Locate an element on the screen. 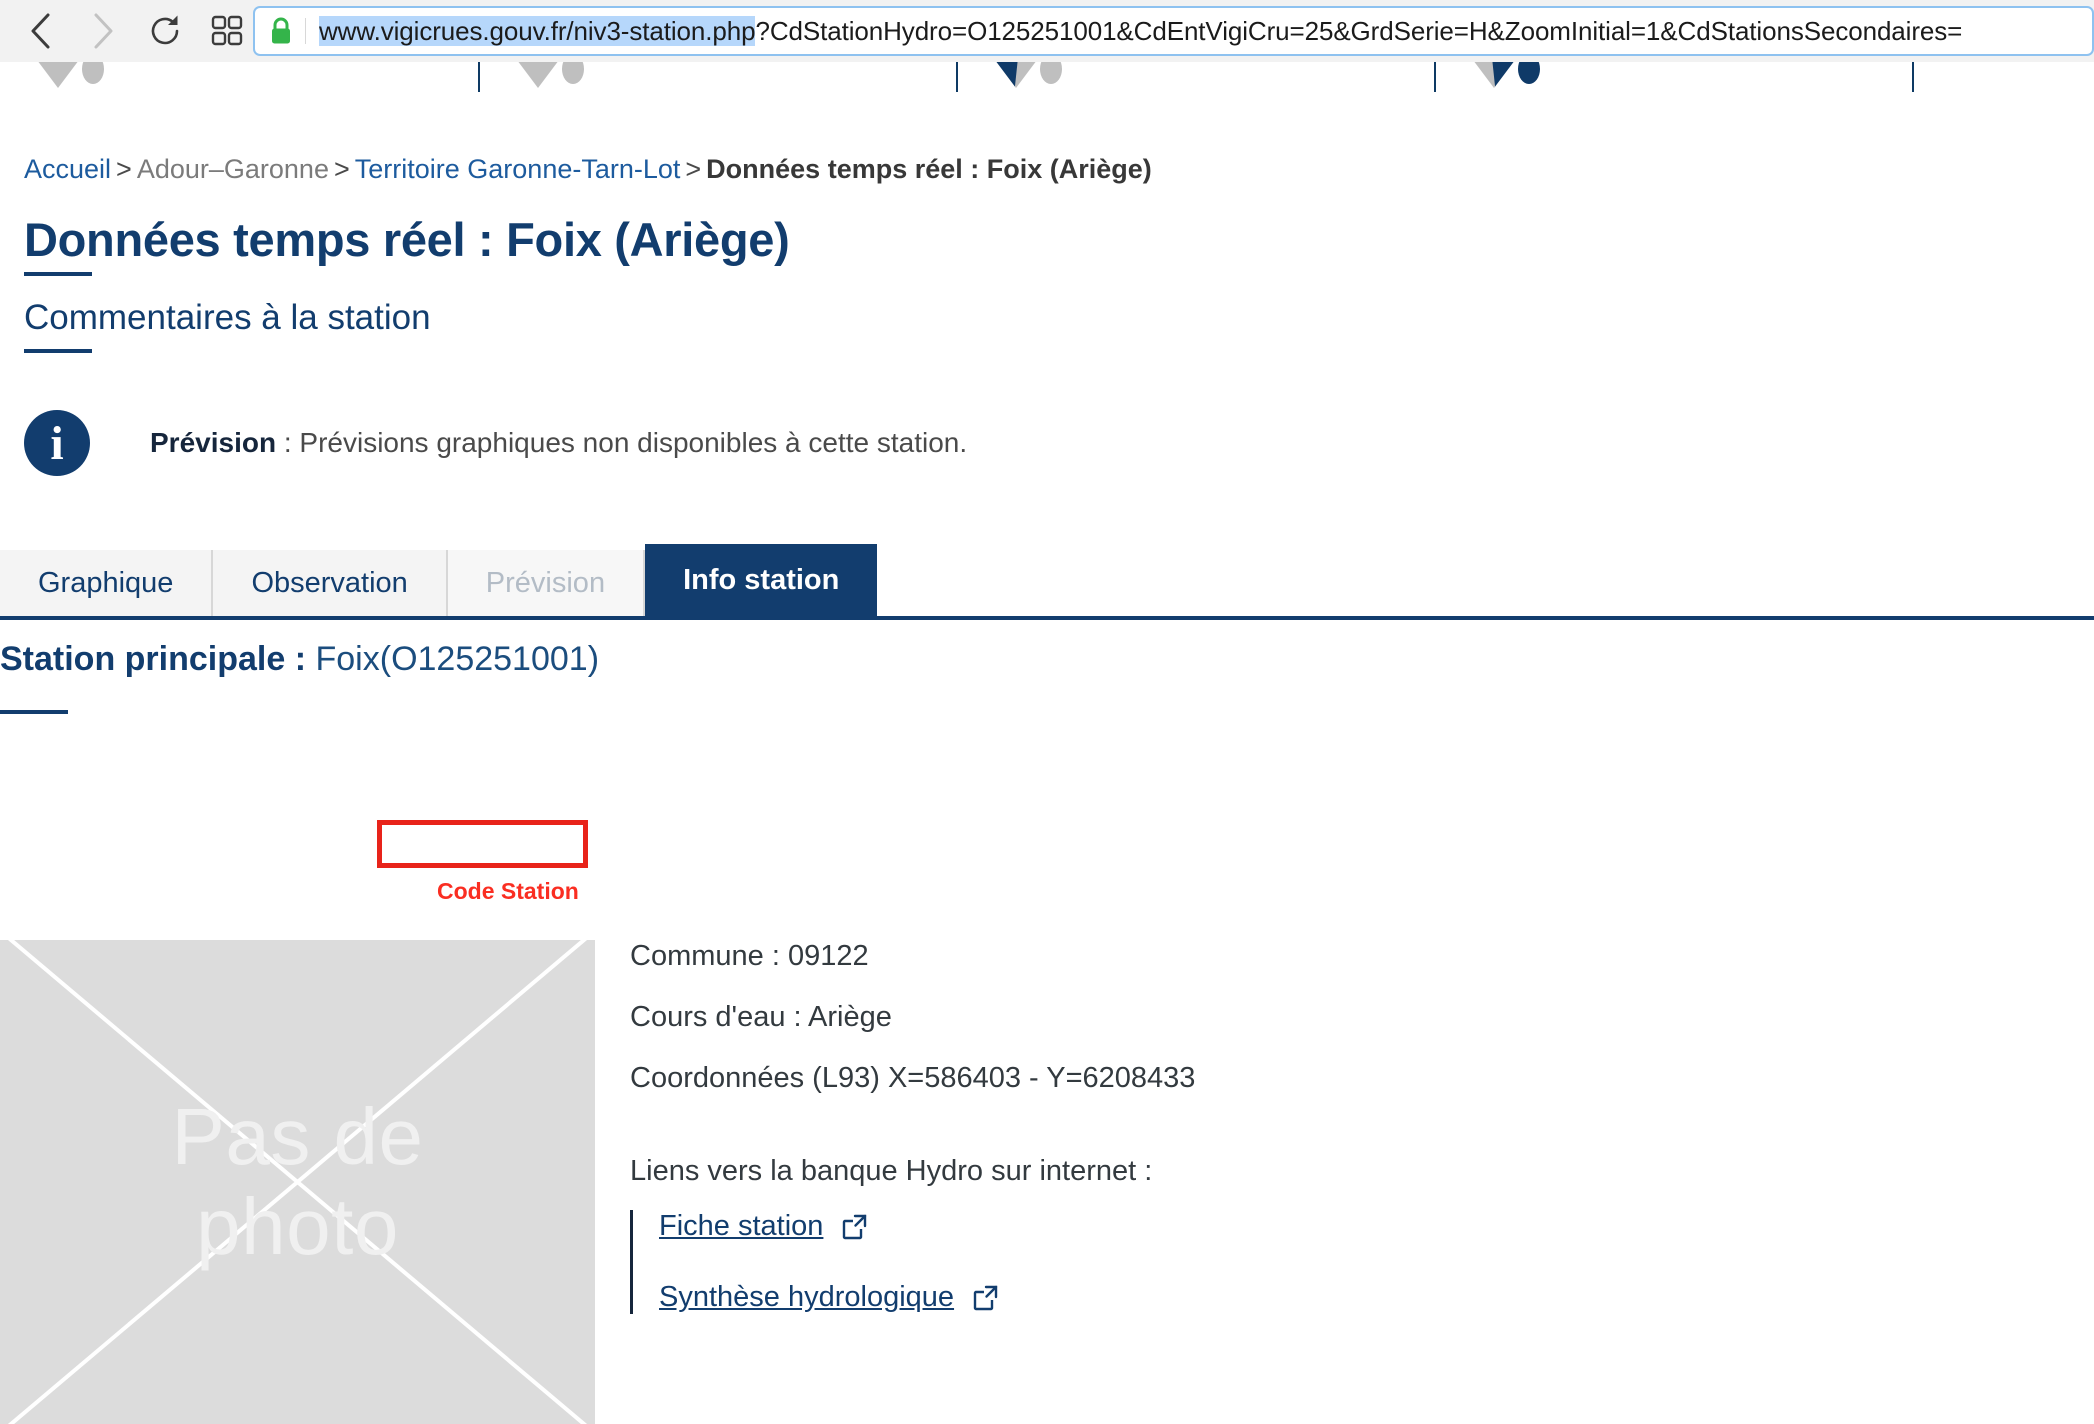 This screenshot has width=2094, height=1424. station-name: Foix is located at coordinates (347, 659).